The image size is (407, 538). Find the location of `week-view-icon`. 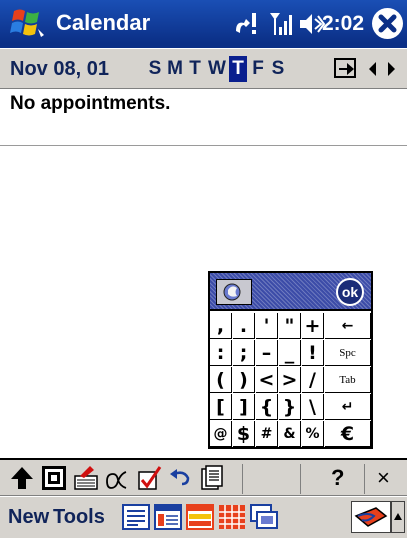

week-view-icon is located at coordinates (200, 517).